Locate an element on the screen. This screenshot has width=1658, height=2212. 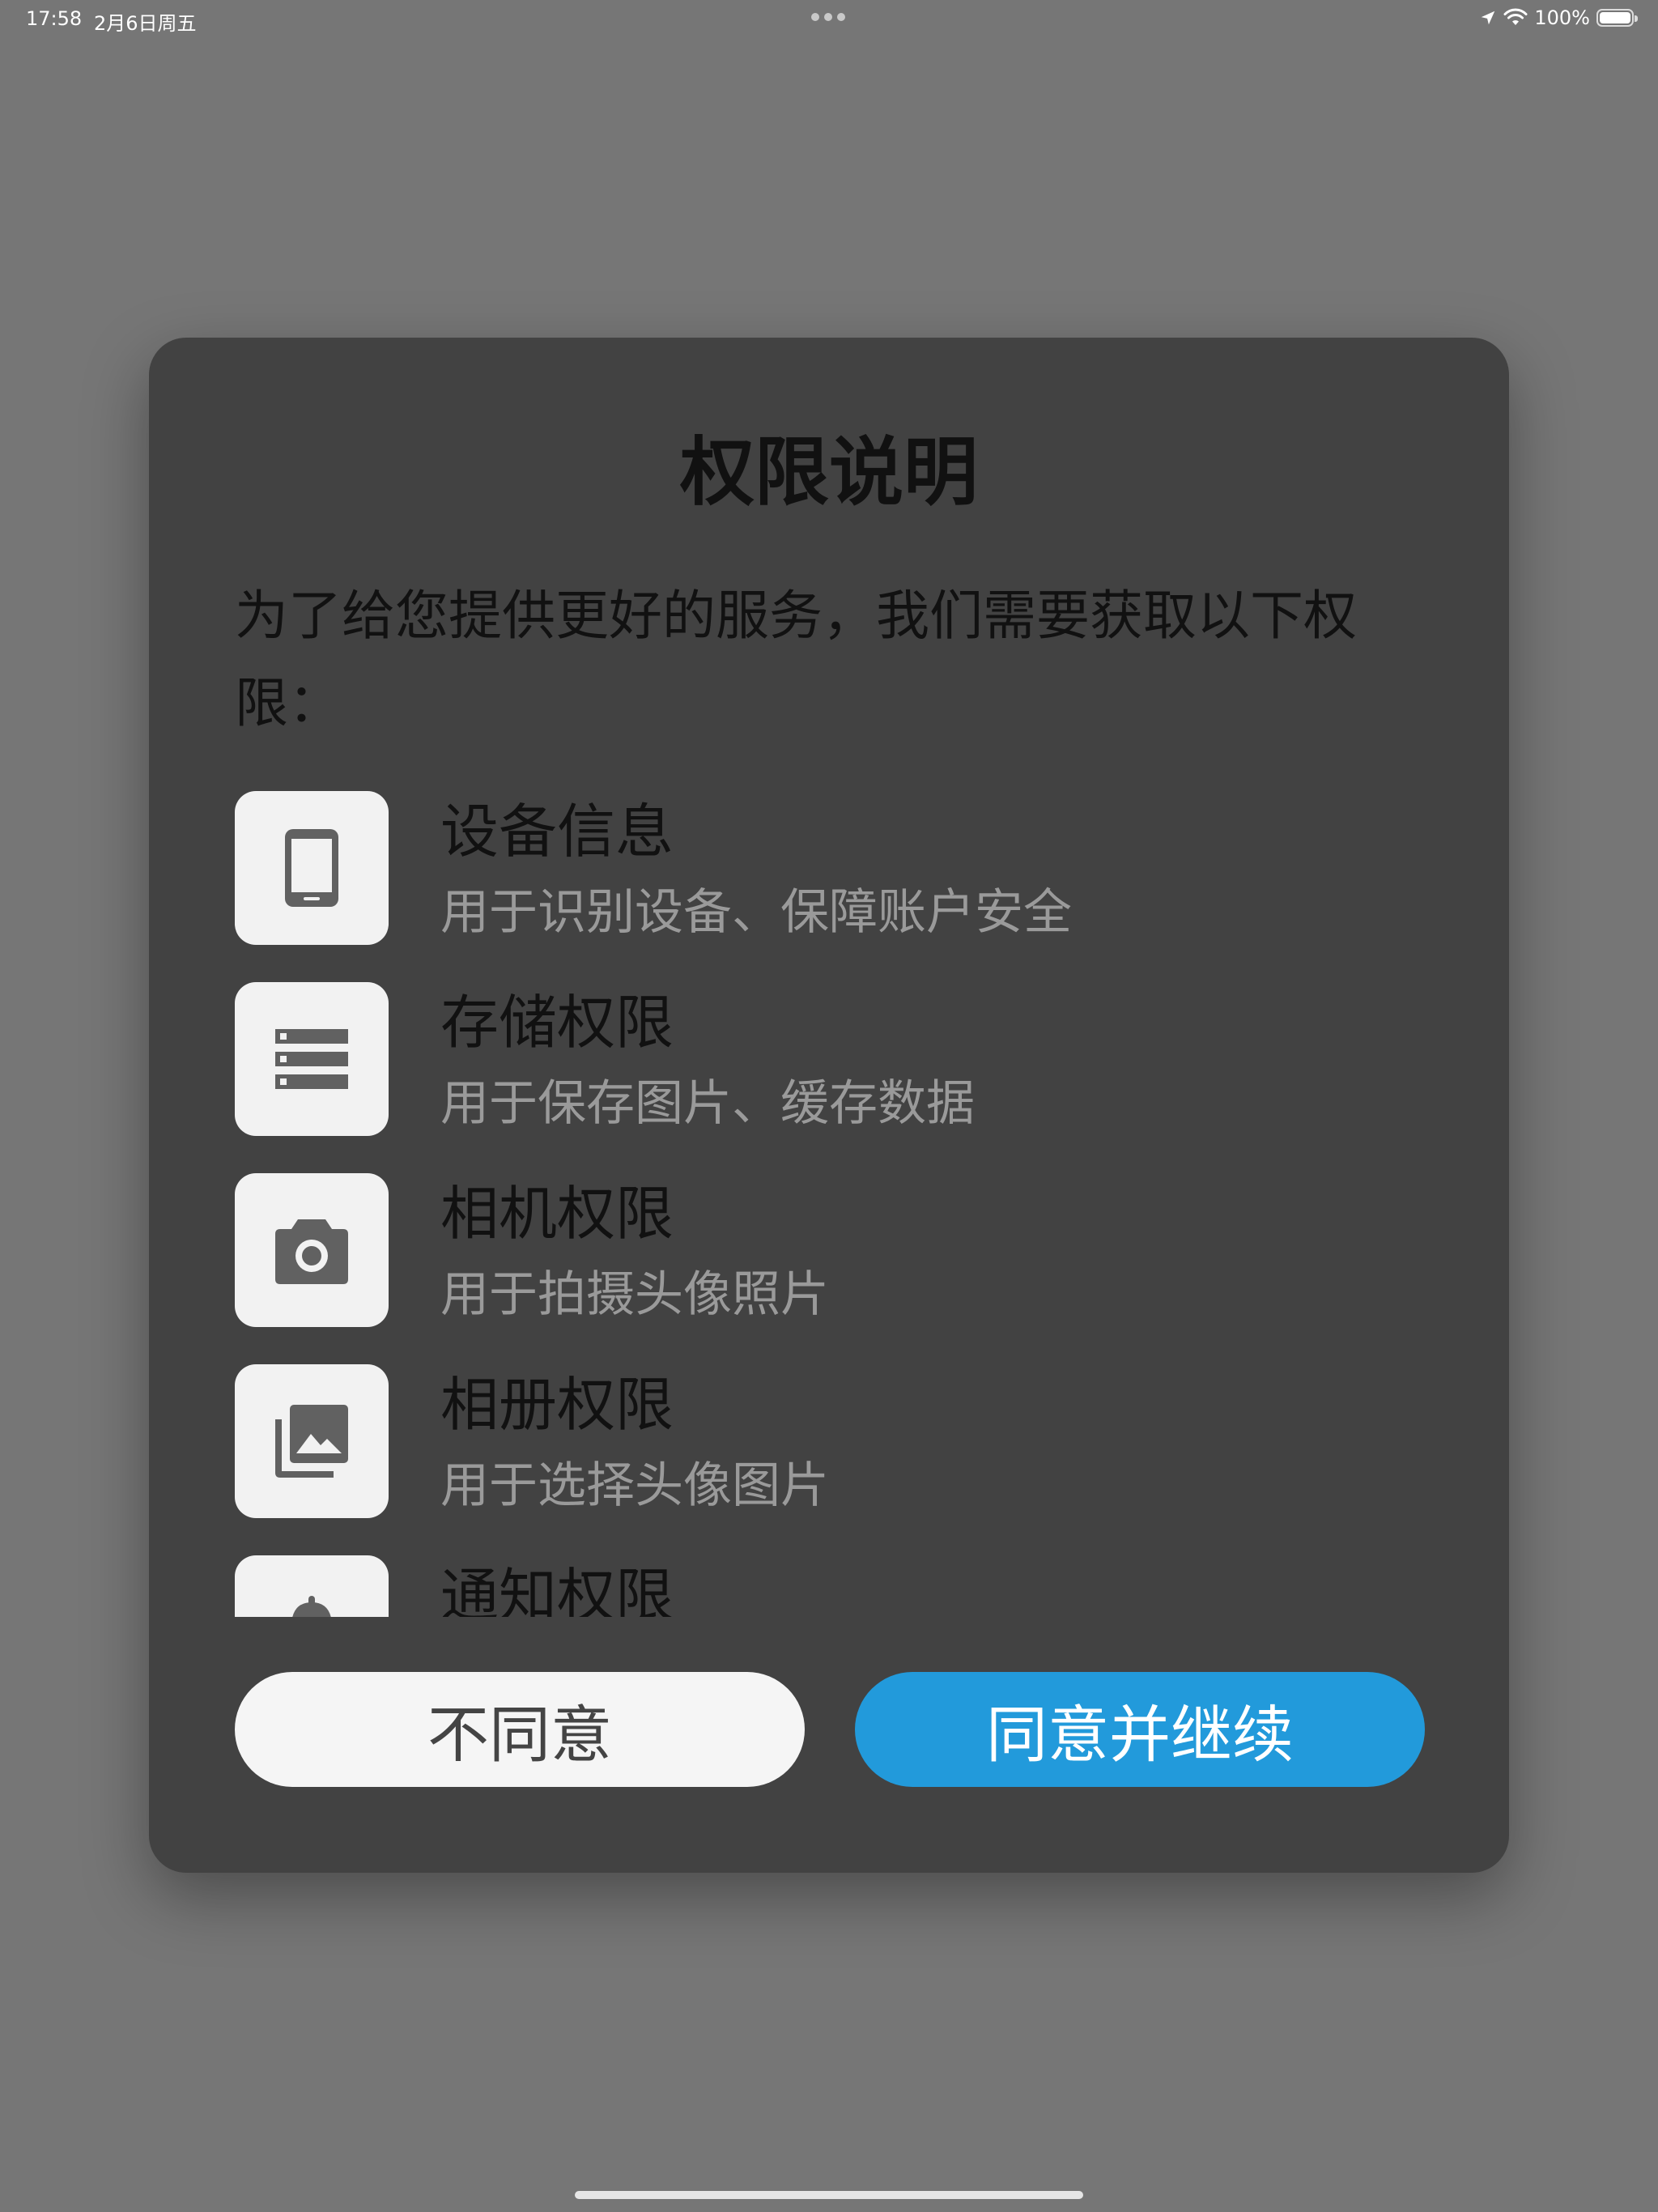
permission-subtitle: 用于识别设备、保障账户安全 is located at coordinates (756, 912).